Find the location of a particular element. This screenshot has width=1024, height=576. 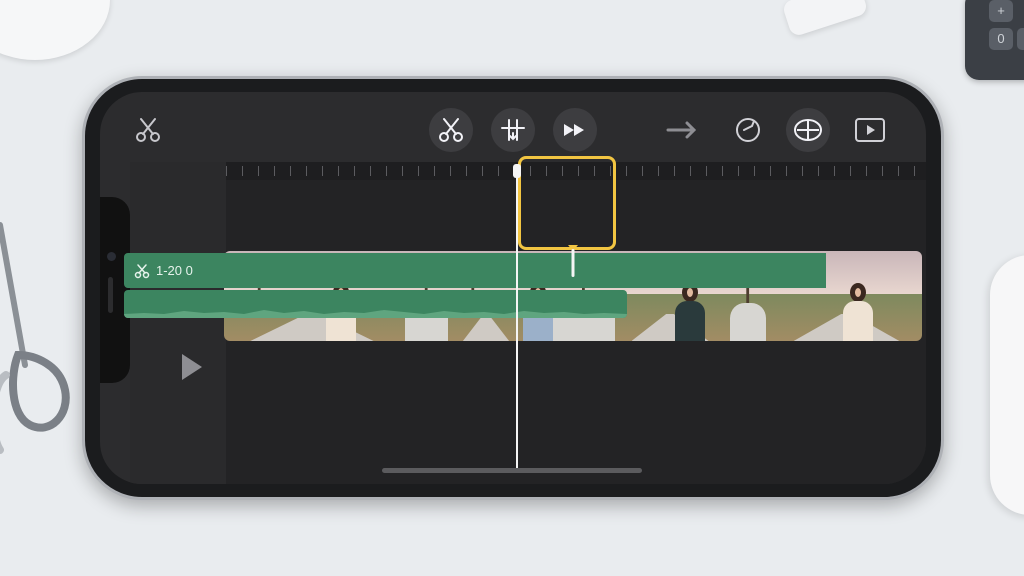

audio-track is located at coordinates (375, 304).